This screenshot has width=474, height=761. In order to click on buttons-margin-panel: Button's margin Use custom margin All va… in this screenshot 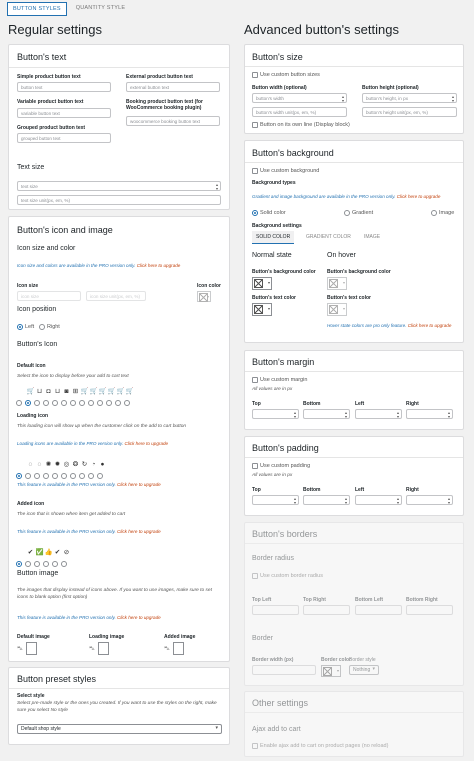, I will do `click(354, 390)`.